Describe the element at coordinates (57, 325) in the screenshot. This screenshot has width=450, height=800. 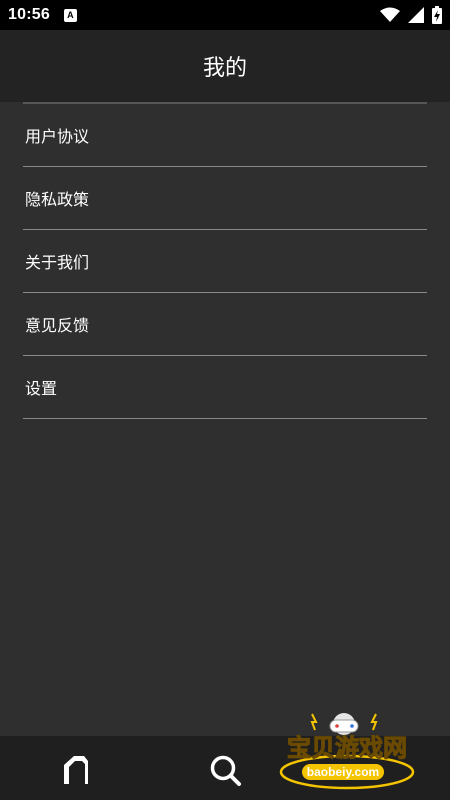
I see `menu-item-label: 意见反馈` at that location.